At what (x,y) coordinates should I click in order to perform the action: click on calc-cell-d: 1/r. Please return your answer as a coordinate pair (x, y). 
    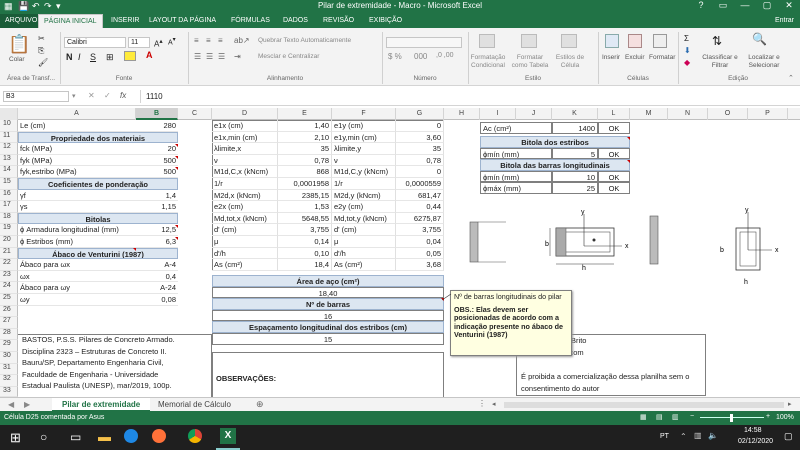
    Looking at the image, I should click on (245, 184).